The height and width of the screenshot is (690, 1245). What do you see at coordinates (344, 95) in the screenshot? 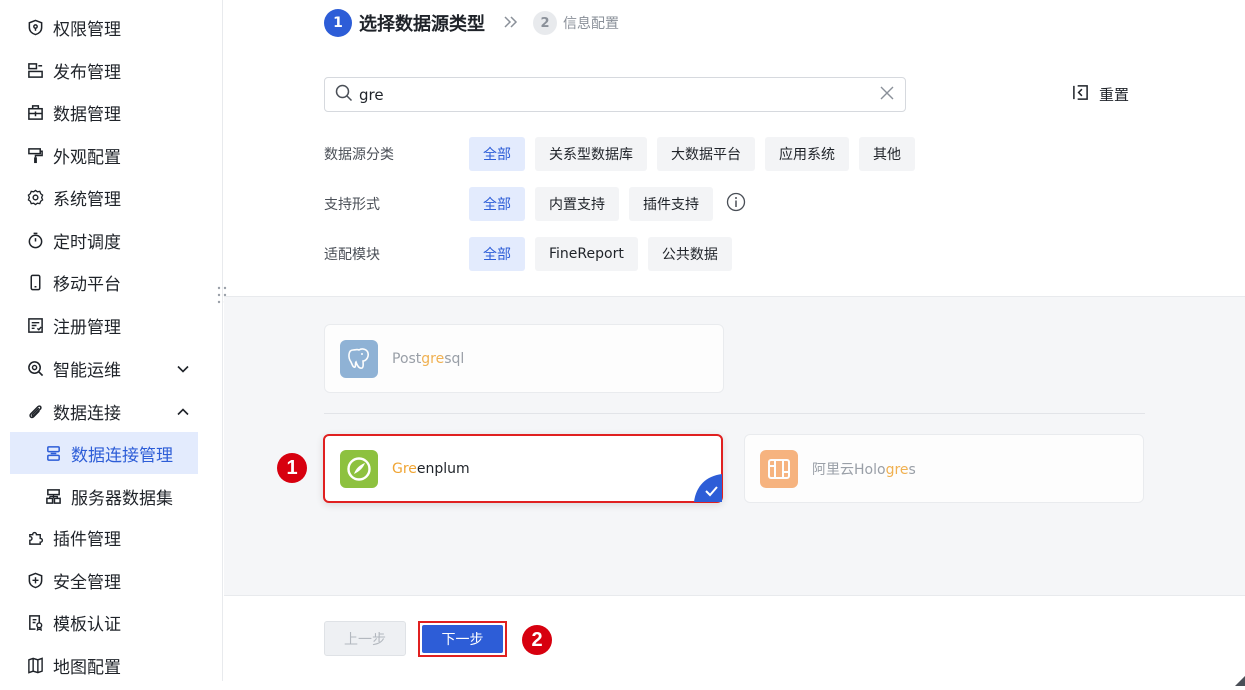
I see `search-icon` at bounding box center [344, 95].